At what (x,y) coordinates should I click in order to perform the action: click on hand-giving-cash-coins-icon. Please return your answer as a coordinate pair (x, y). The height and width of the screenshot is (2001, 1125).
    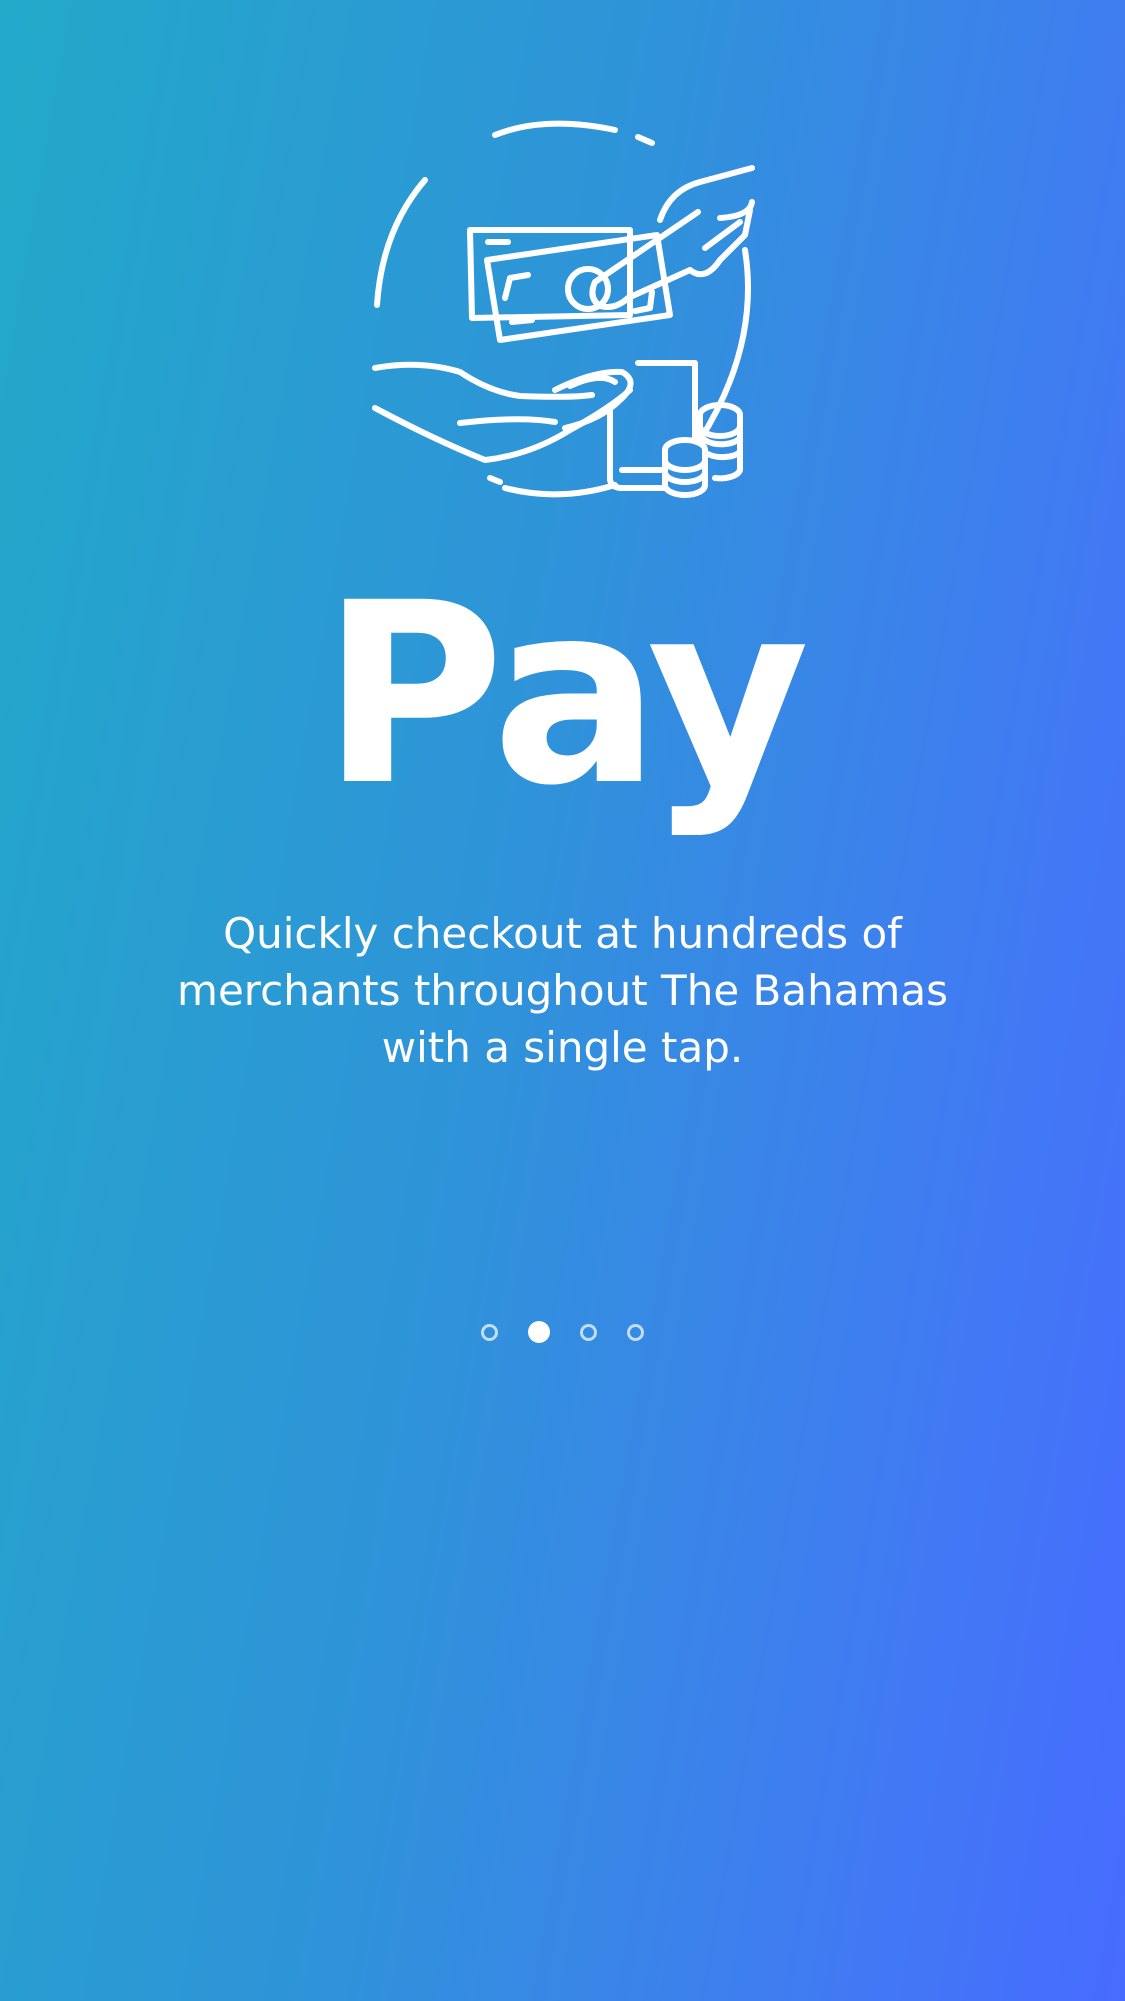
    Looking at the image, I should click on (563, 309).